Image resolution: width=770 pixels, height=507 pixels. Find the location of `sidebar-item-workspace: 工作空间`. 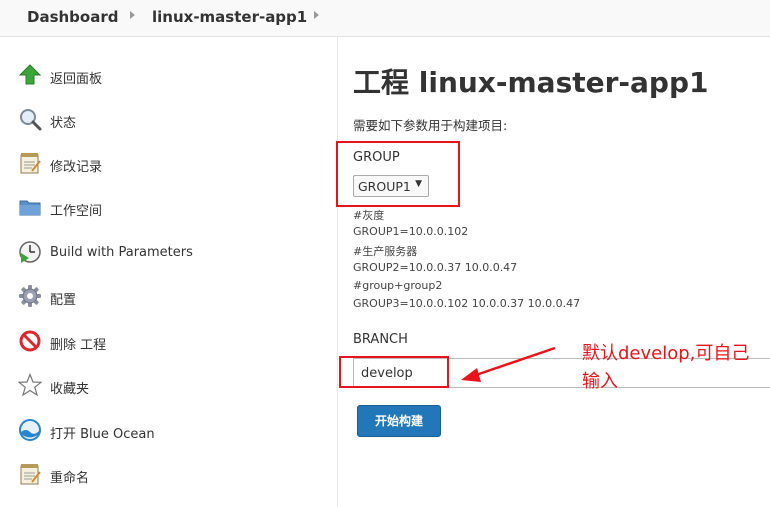

sidebar-item-workspace: 工作空间 is located at coordinates (168, 208).